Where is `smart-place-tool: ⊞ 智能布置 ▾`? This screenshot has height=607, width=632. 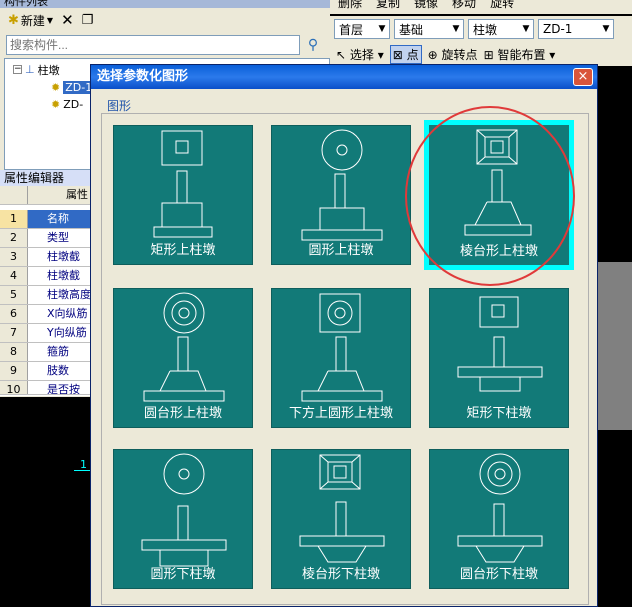
smart-place-tool: ⊞ 智能布置 ▾ is located at coordinates (520, 54).